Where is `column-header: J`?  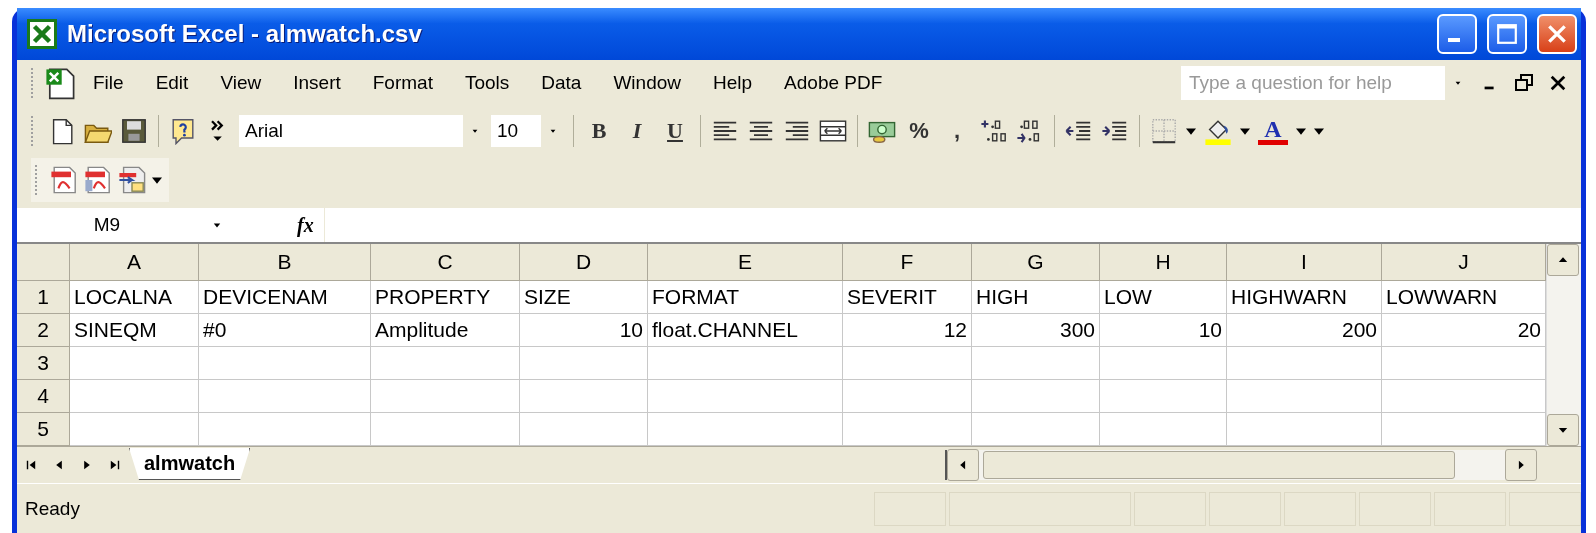
column-header: J is located at coordinates (1464, 262).